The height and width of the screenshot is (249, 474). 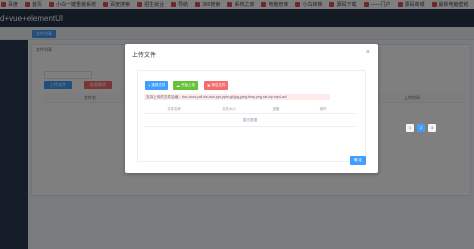 I want to click on plus-icon: +, so click(x=149, y=85).